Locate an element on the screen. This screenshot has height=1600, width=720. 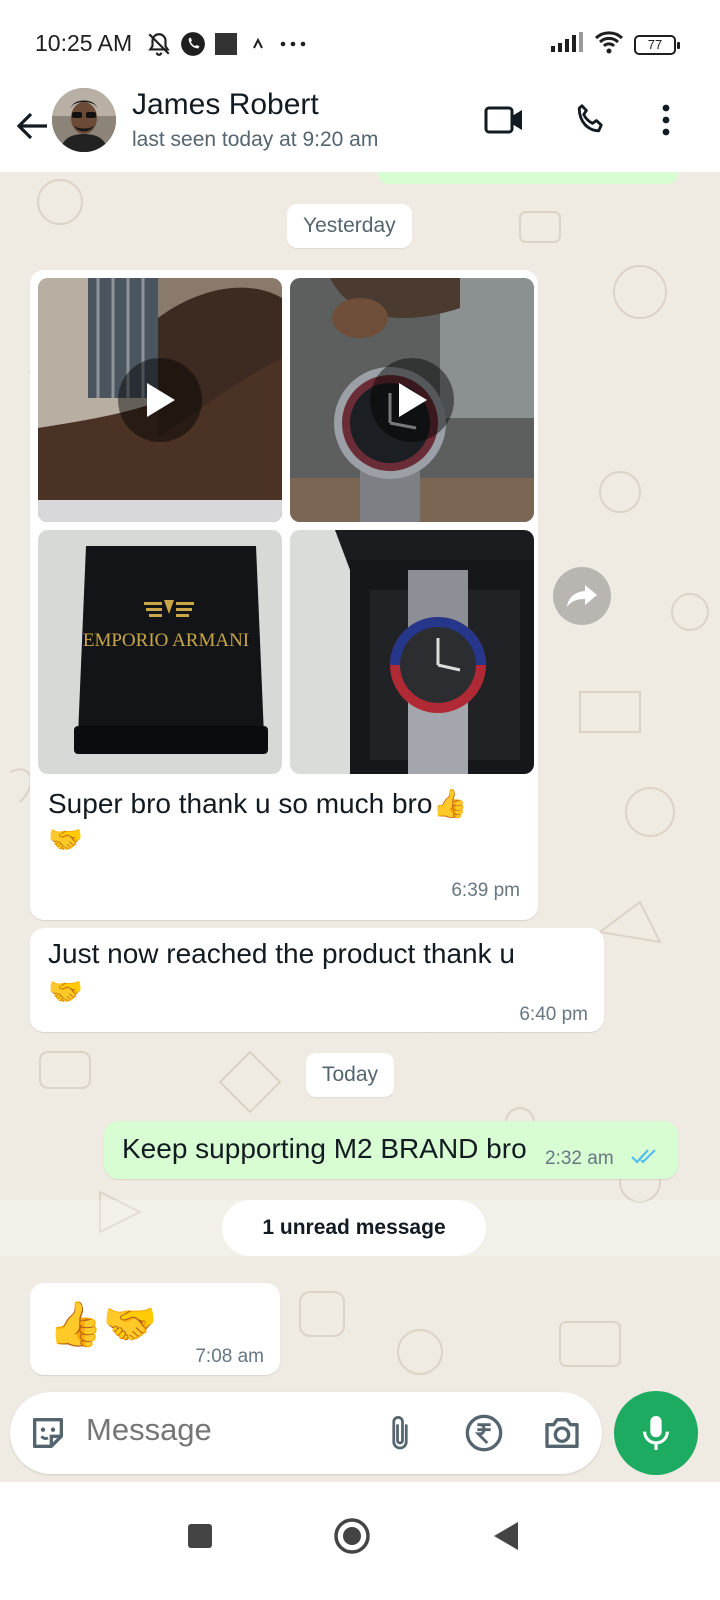
status-bar: 10:25 AM 77 is located at coordinates (360, 43).